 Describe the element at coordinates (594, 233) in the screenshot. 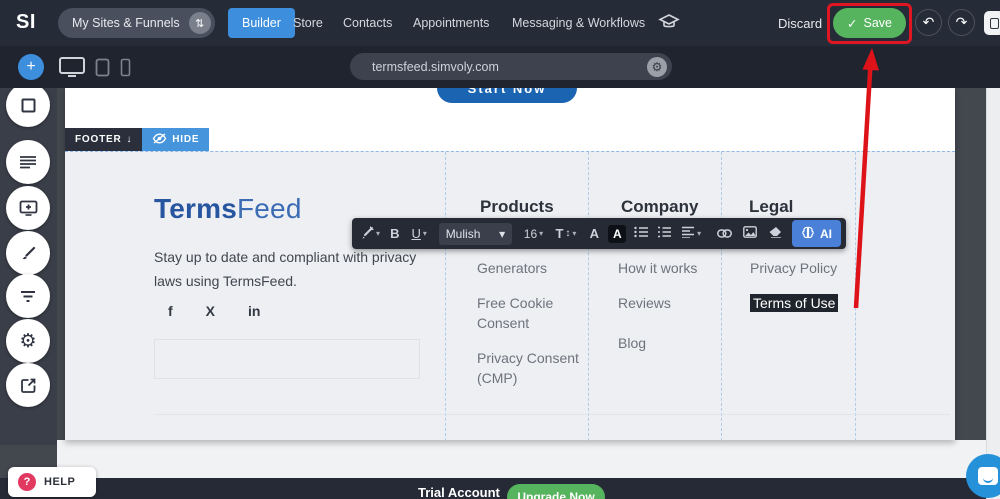

I see `text-color-button: A` at that location.